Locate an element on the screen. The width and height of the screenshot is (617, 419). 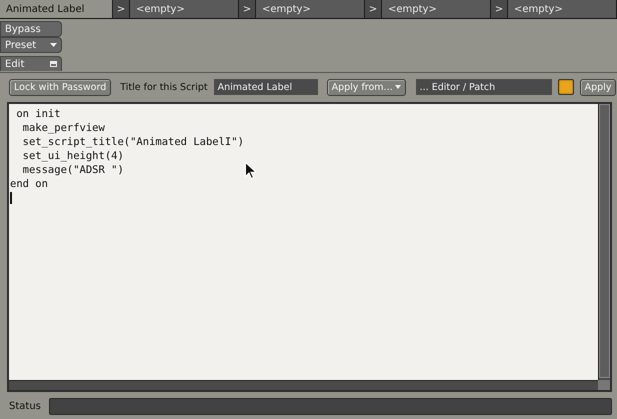
slot-tab: Animated Label is located at coordinates (56, 9).